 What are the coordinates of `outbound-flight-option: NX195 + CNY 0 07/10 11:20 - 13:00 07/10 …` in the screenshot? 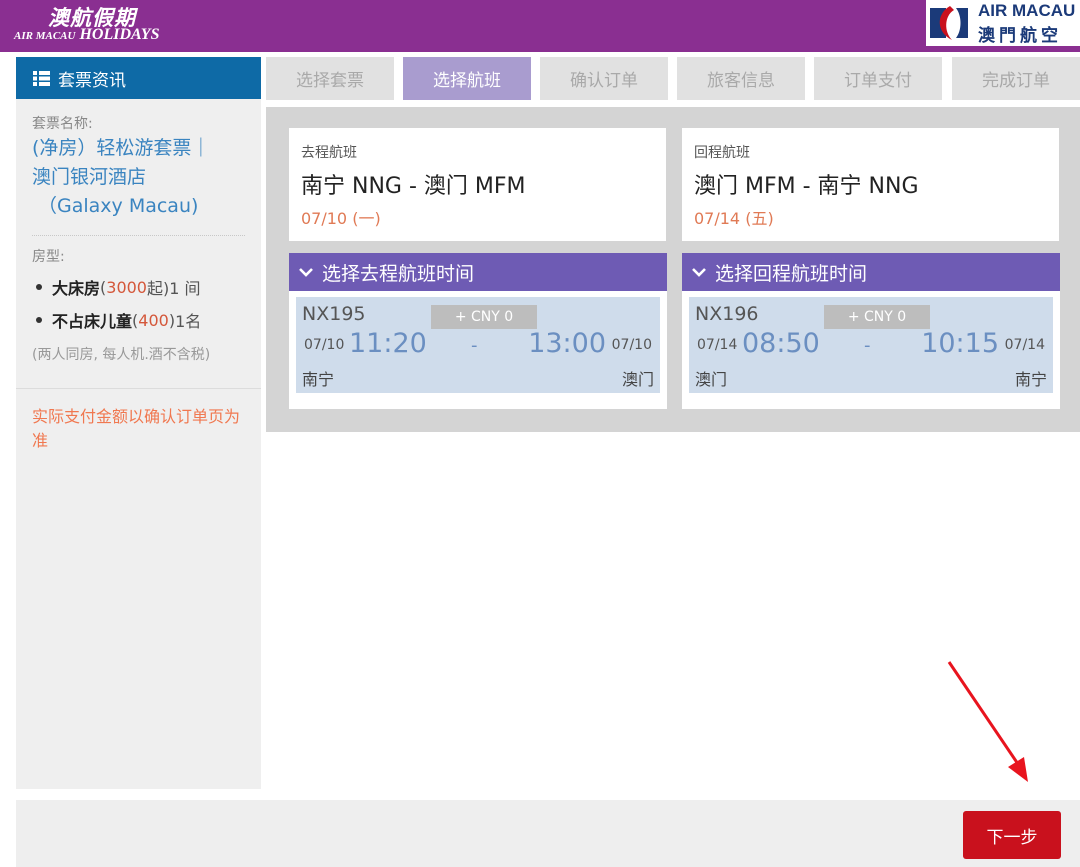 It's located at (478, 345).